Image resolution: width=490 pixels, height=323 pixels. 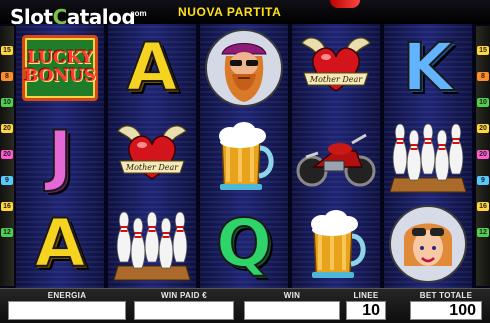 I want to click on bet-total-label: BET TOTALE, so click(x=446, y=295).